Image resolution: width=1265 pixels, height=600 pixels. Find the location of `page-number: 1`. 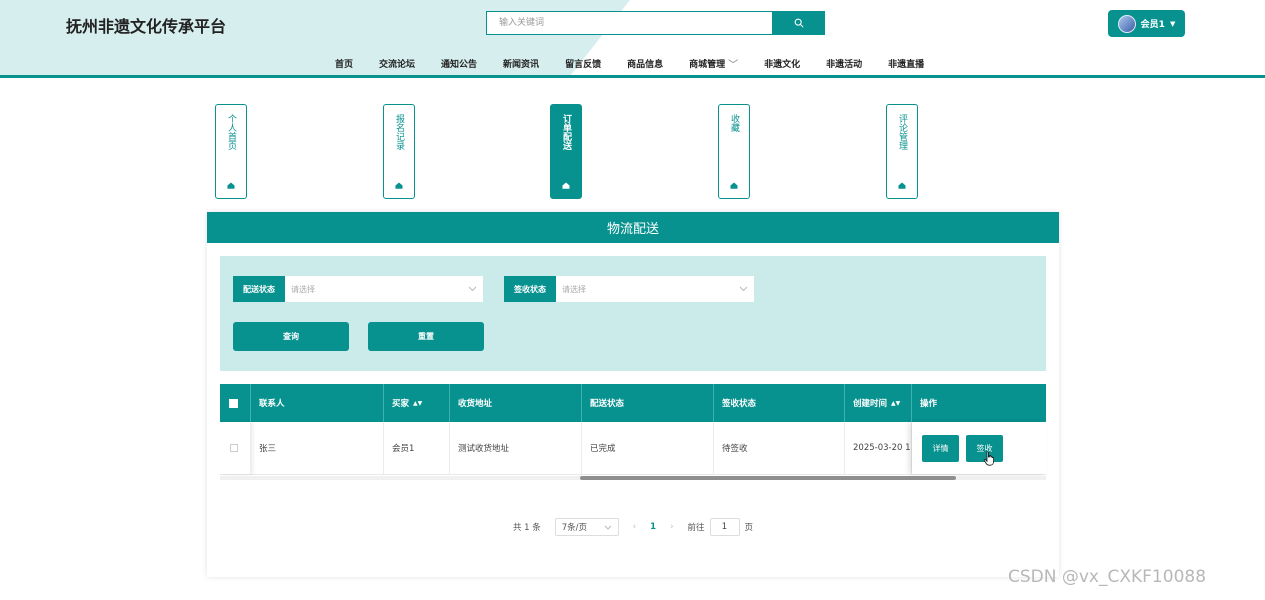

page-number: 1 is located at coordinates (653, 527).